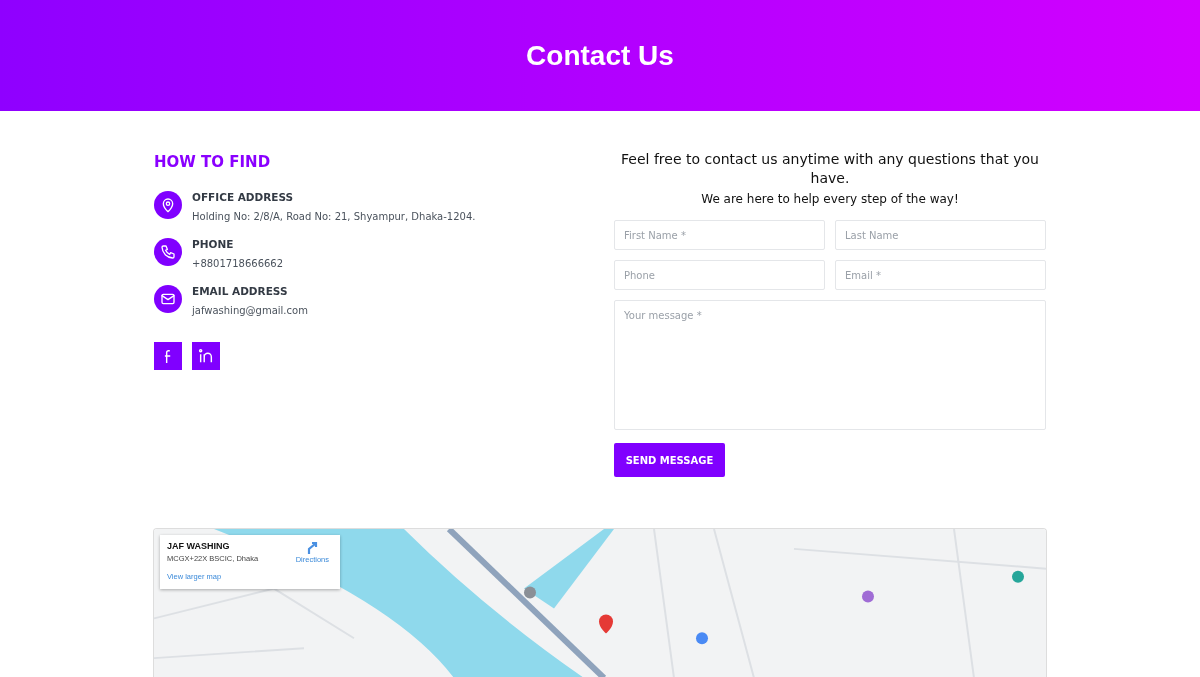 This screenshot has height=677, width=1200. I want to click on envelope-icon, so click(168, 299).